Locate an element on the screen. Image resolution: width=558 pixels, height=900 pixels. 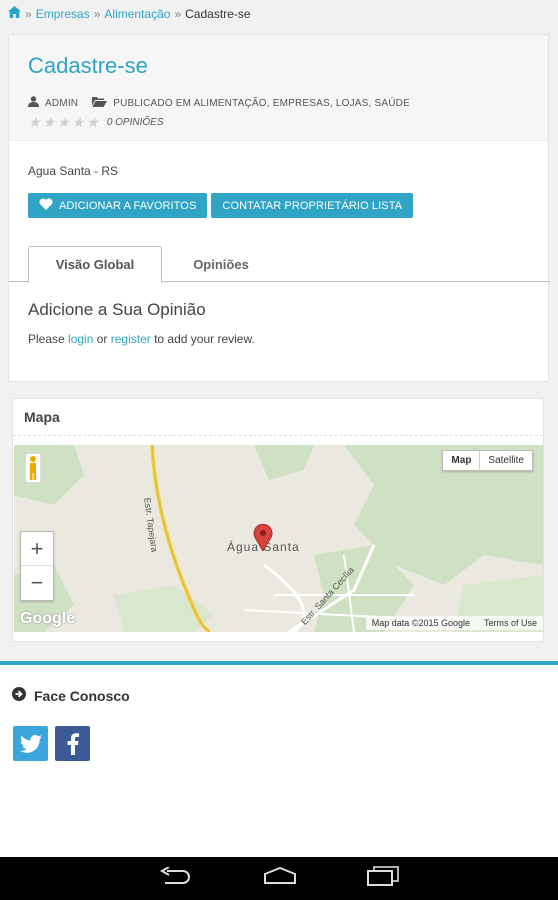
author-name: ADMIN is located at coordinates (61, 103).